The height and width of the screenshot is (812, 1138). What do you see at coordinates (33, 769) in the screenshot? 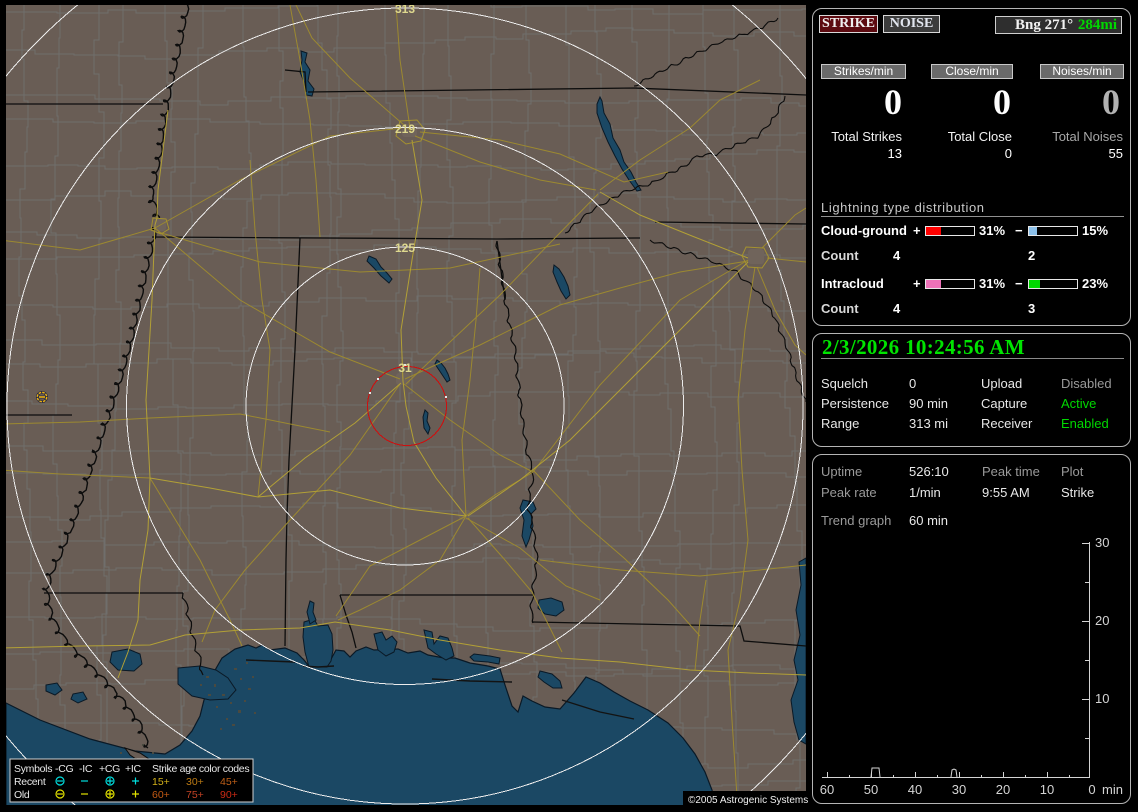
I see `svg-text: Symbols` at bounding box center [33, 769].